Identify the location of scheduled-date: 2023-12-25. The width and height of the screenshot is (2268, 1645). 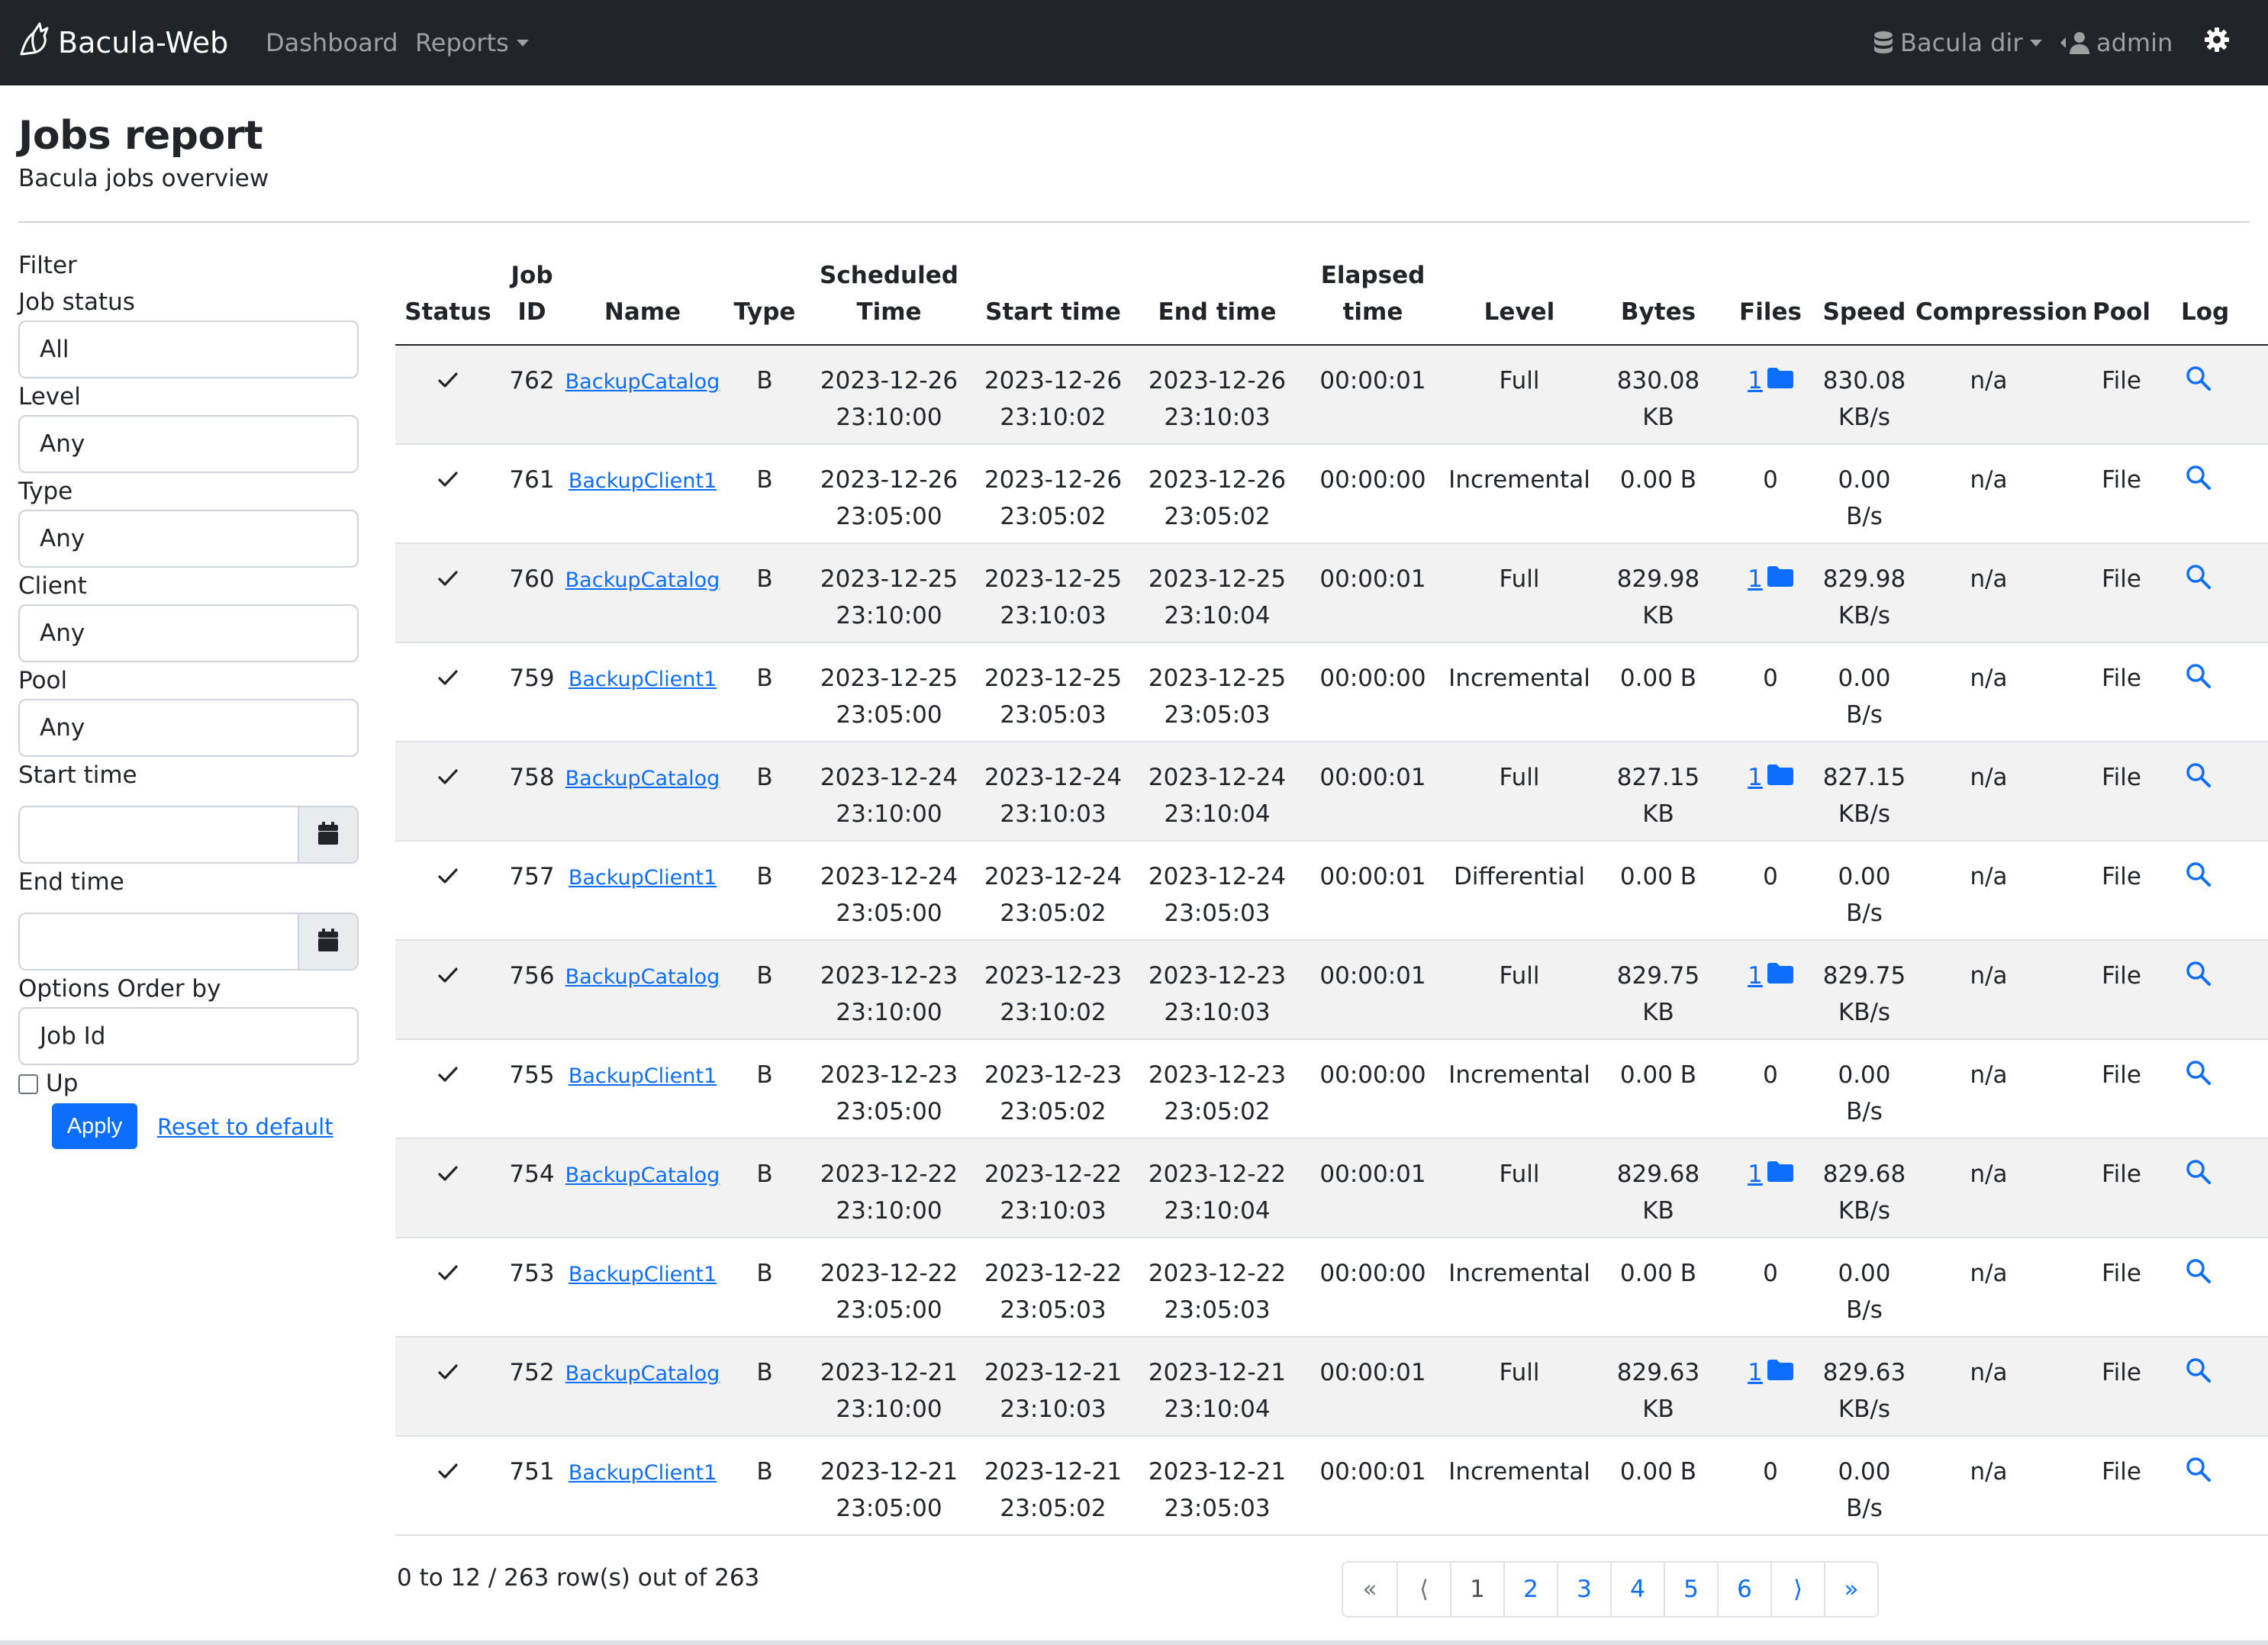
(889, 678).